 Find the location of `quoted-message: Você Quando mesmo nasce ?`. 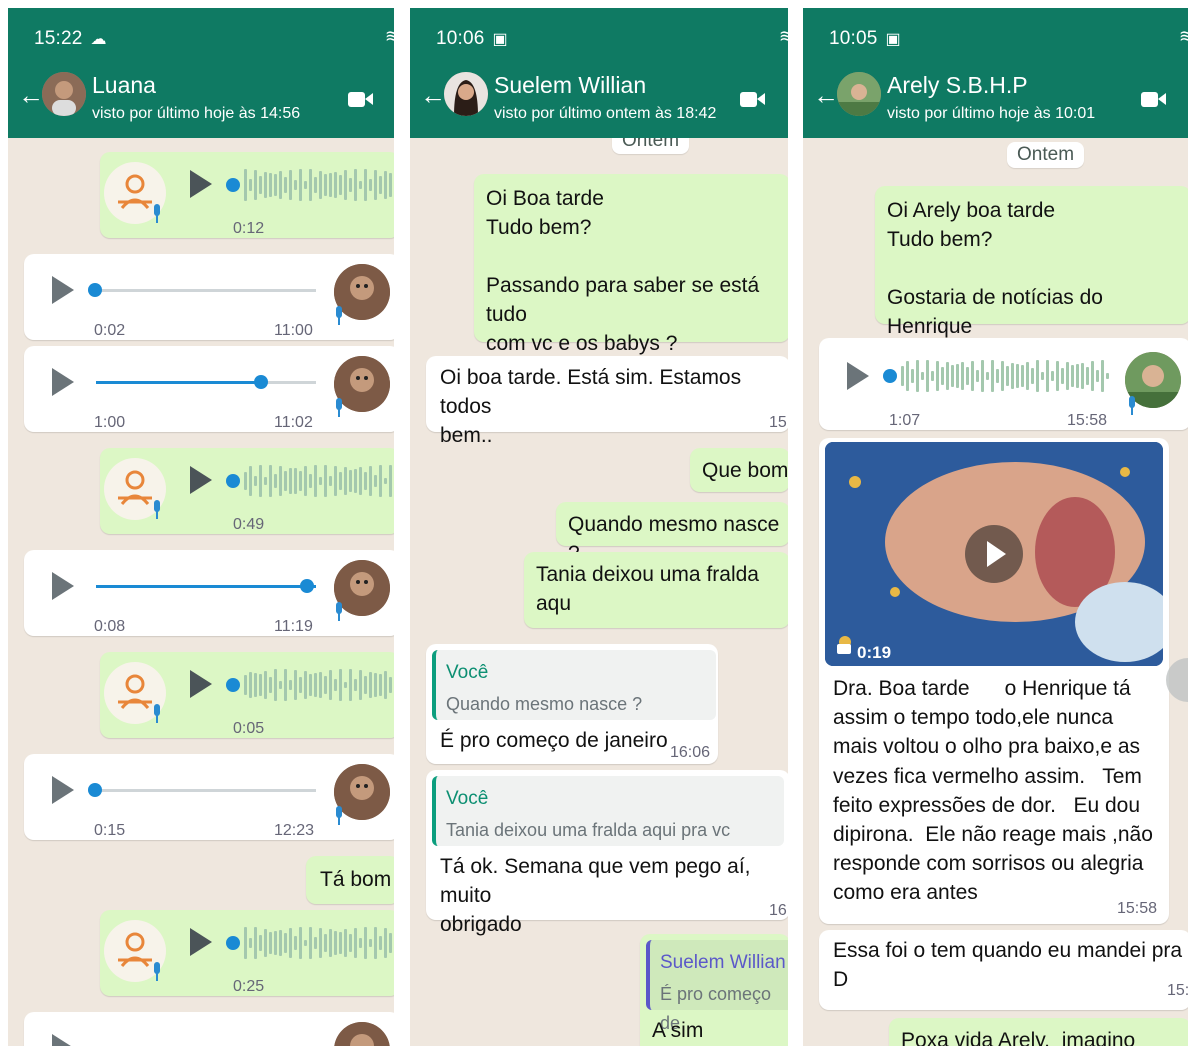

quoted-message: Você Quando mesmo nasce ? is located at coordinates (574, 685).